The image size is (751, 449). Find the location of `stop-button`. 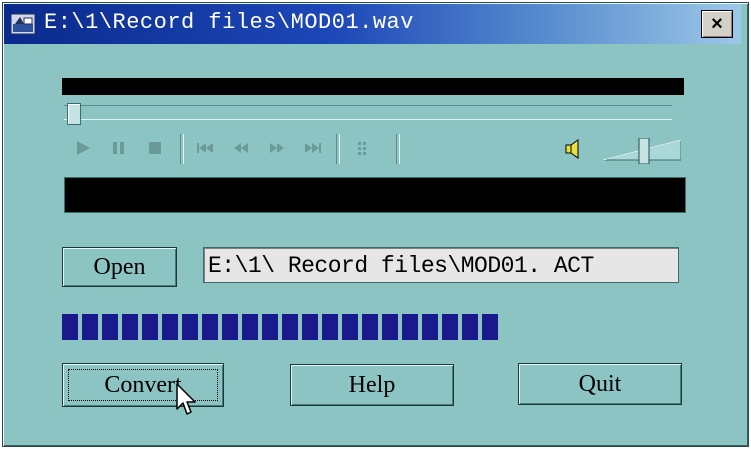

stop-button is located at coordinates (155, 148).